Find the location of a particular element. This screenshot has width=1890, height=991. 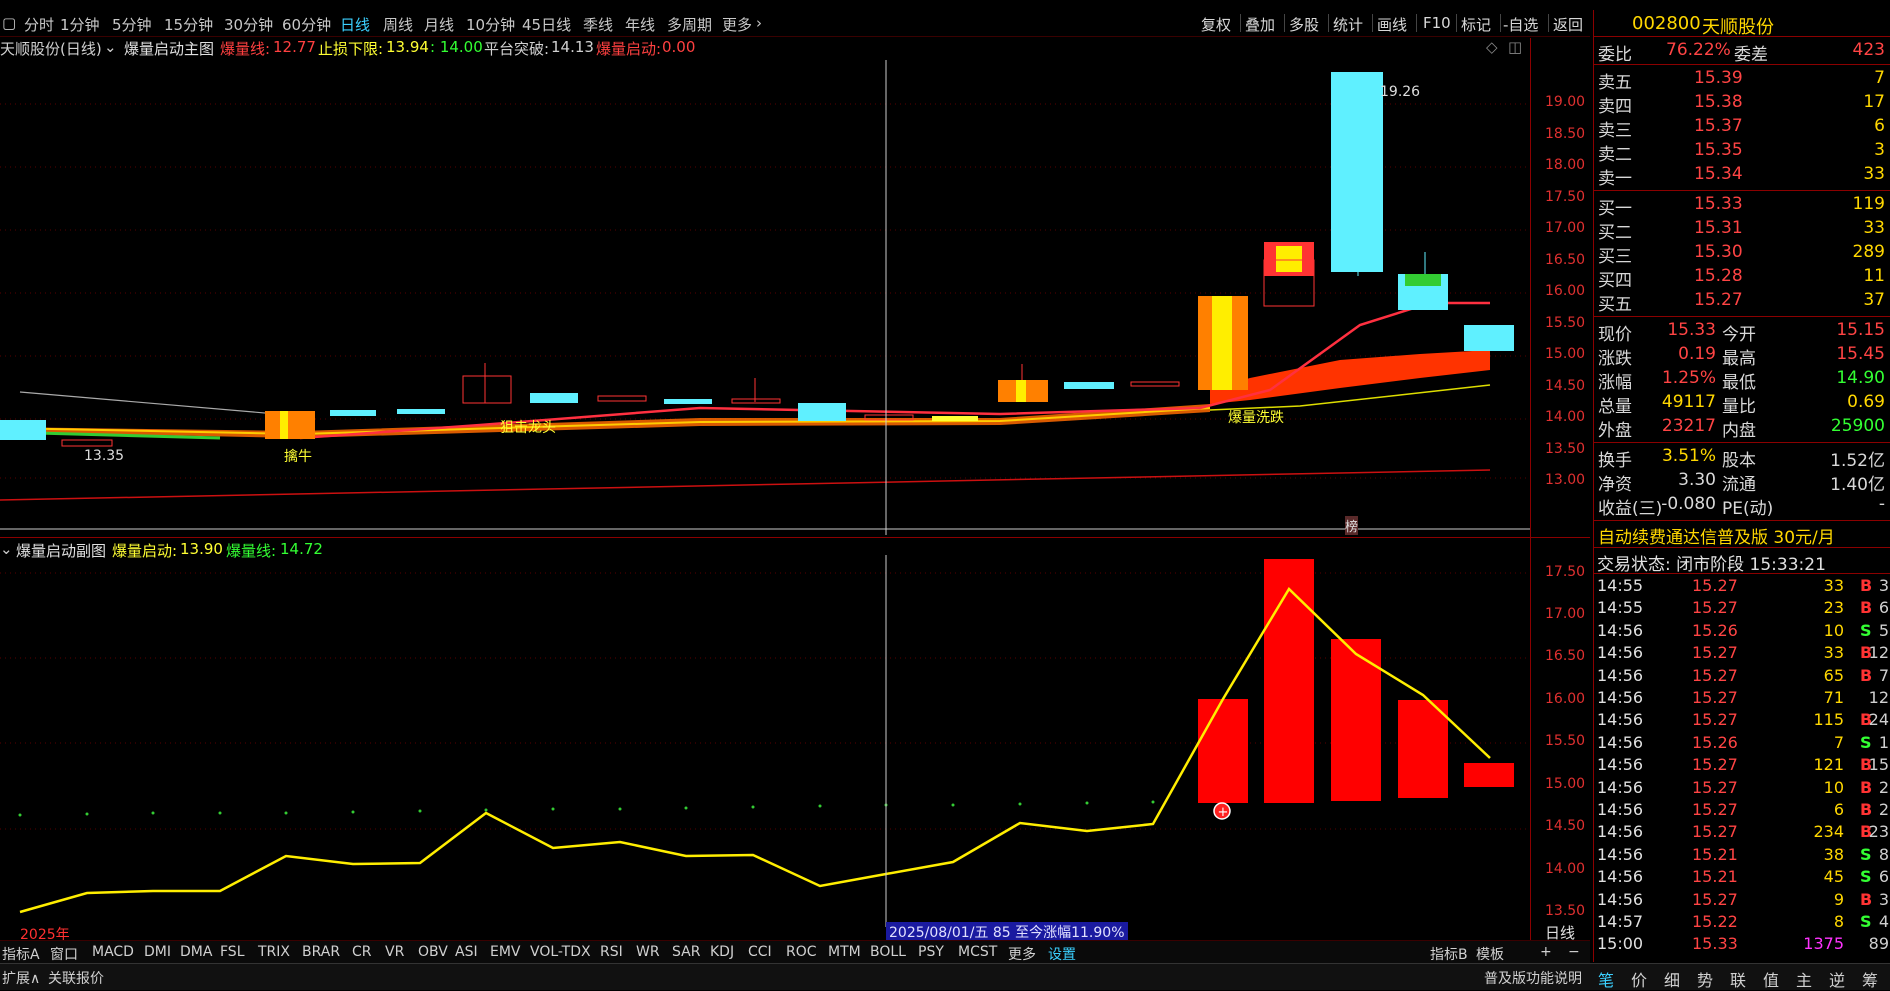

diamond-icon: ◇ is located at coordinates (1492, 47).